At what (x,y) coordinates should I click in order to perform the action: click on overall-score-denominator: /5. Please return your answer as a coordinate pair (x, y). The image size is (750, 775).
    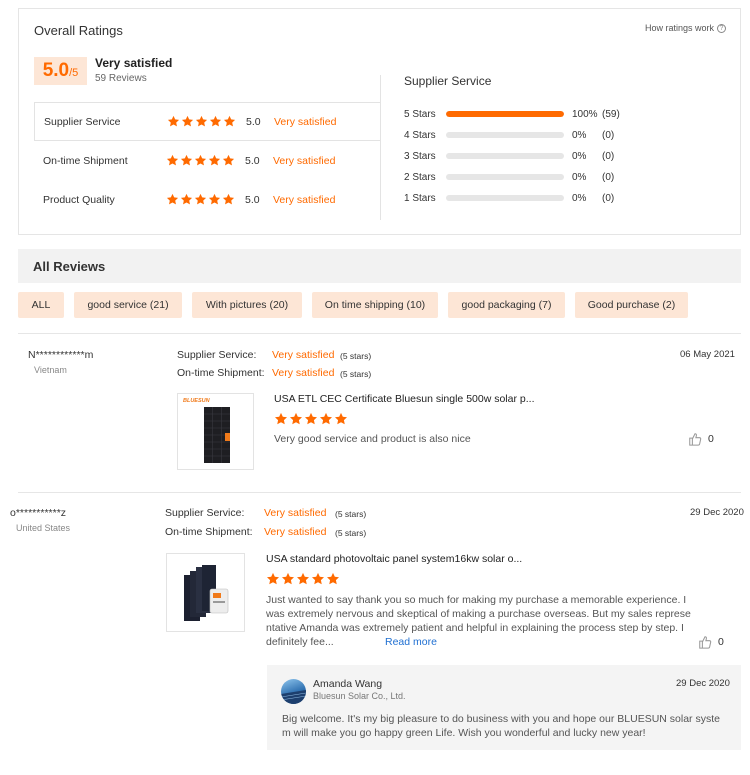
    Looking at the image, I should click on (74, 73).